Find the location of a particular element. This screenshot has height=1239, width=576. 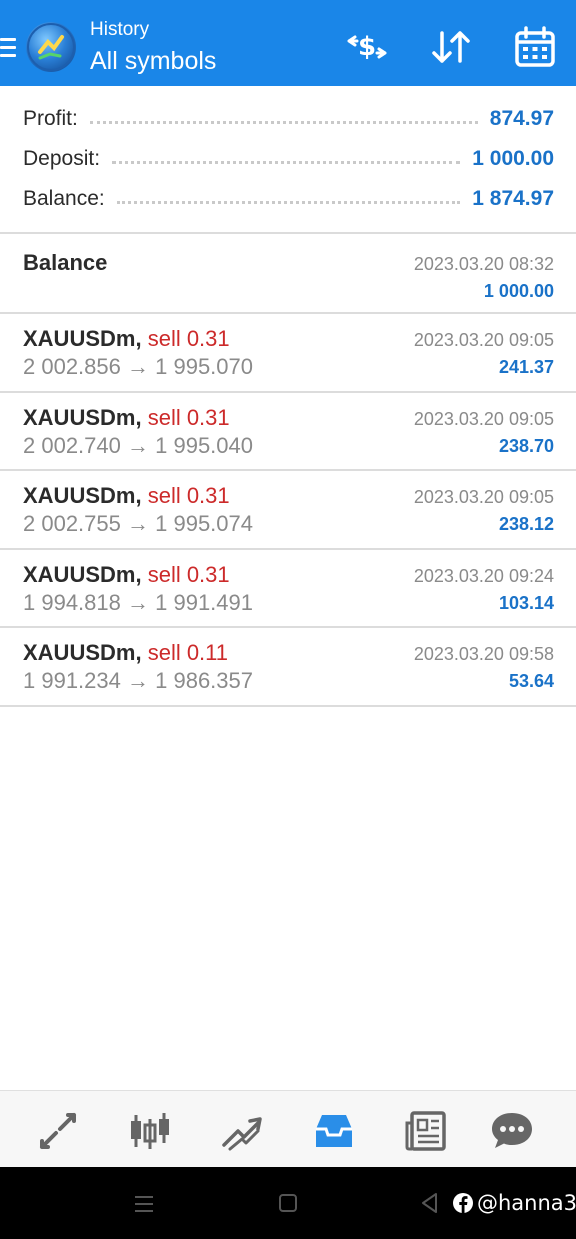

profit-label: Profit: is located at coordinates (50, 118).